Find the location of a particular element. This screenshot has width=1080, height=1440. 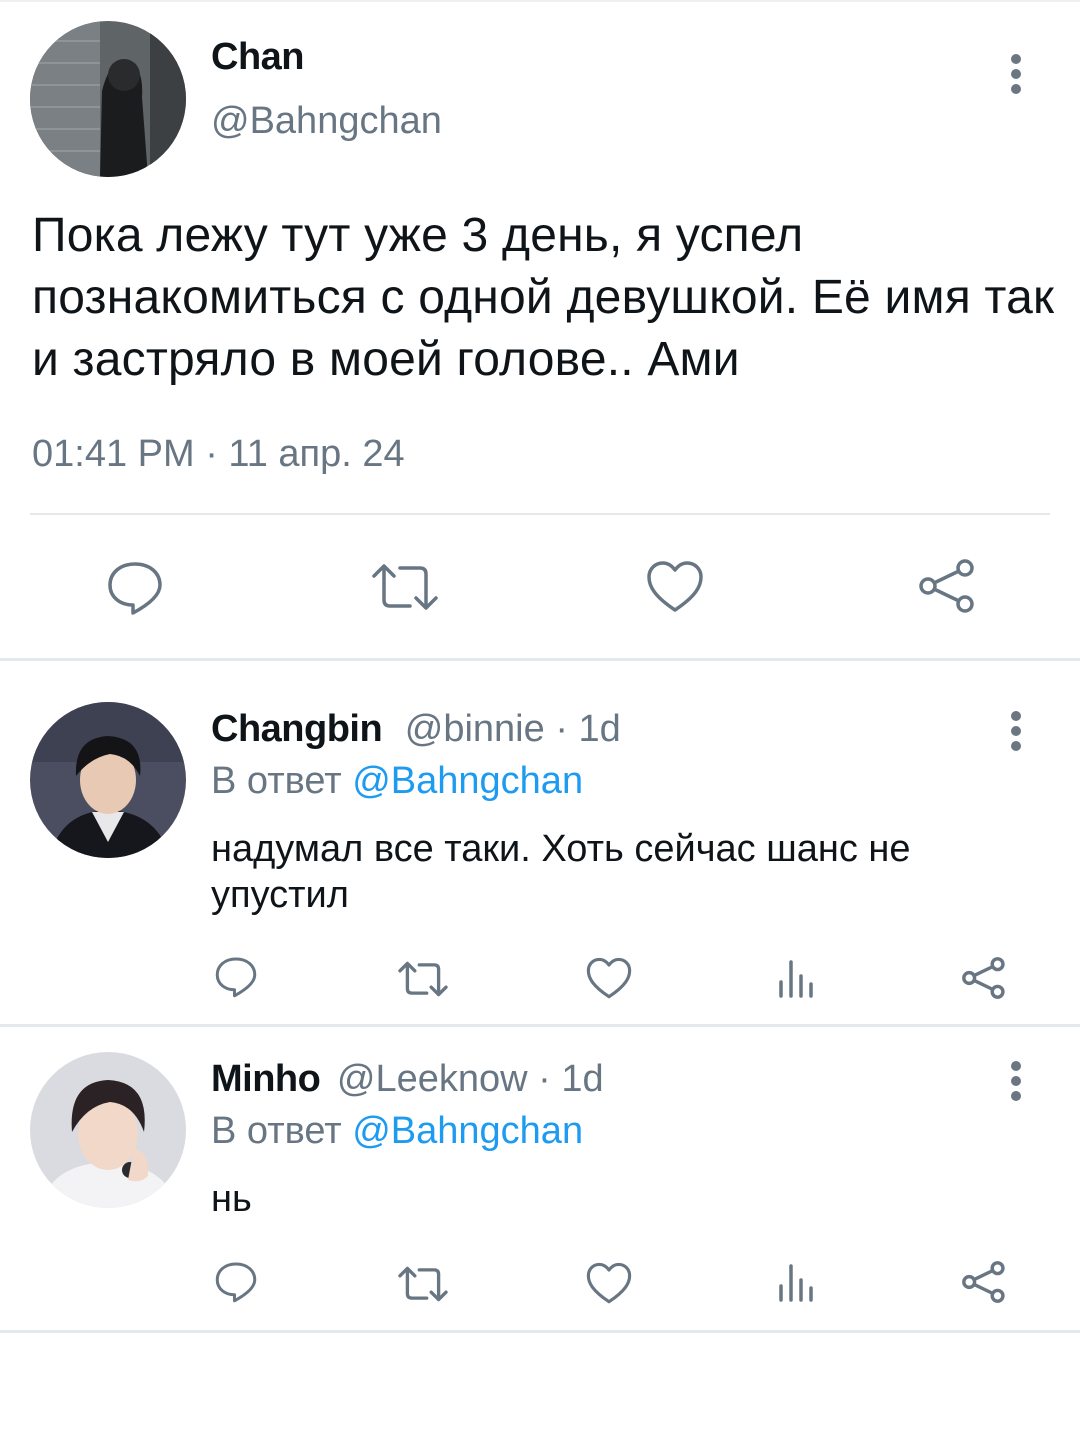

author-name: Minho is located at coordinates (266, 1079).